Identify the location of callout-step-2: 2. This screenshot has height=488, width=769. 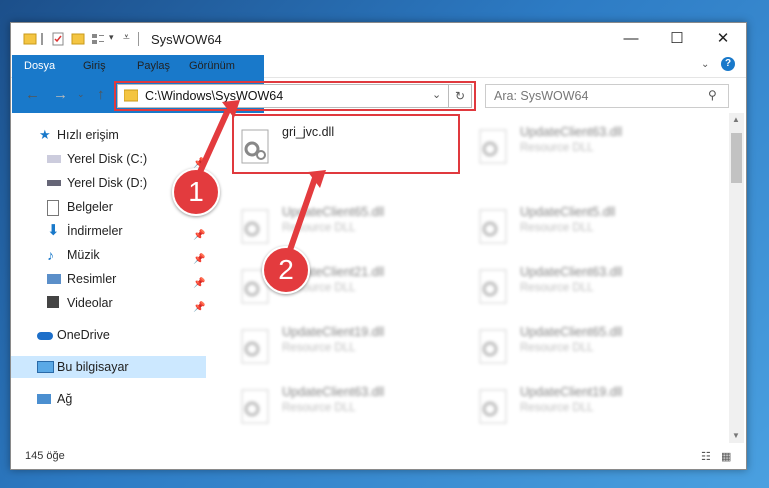
(286, 270).